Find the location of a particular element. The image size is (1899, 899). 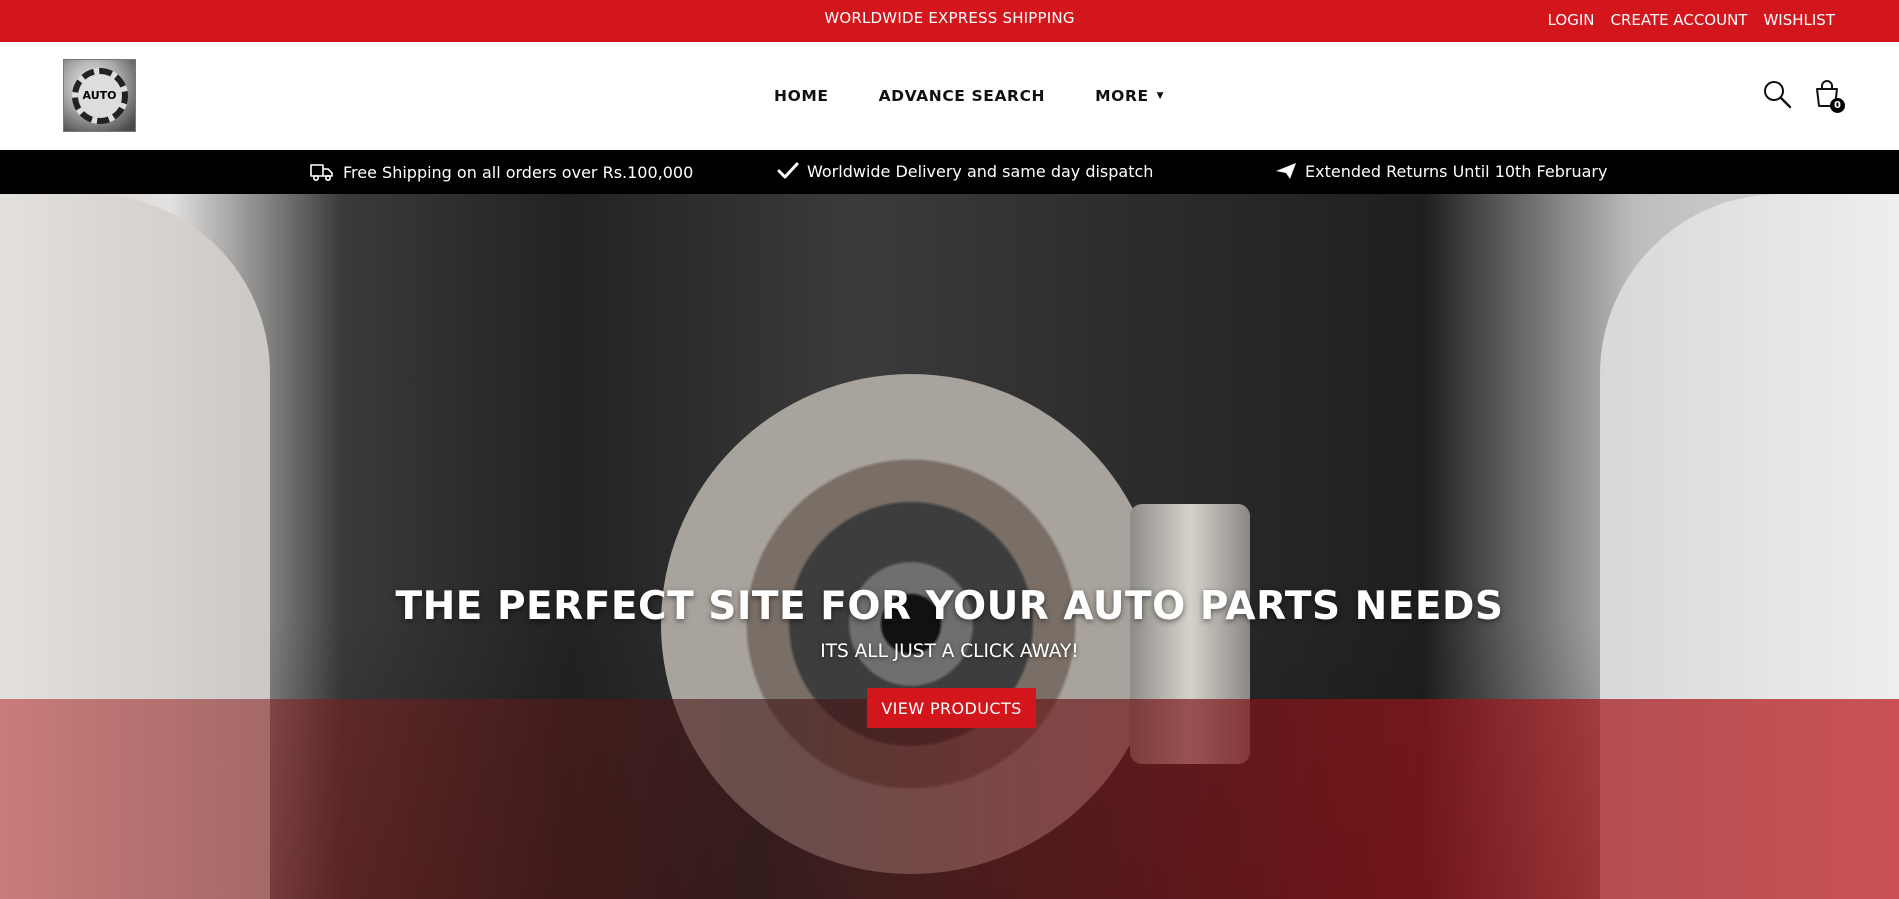

nav-home-label: HOME is located at coordinates (801, 96).